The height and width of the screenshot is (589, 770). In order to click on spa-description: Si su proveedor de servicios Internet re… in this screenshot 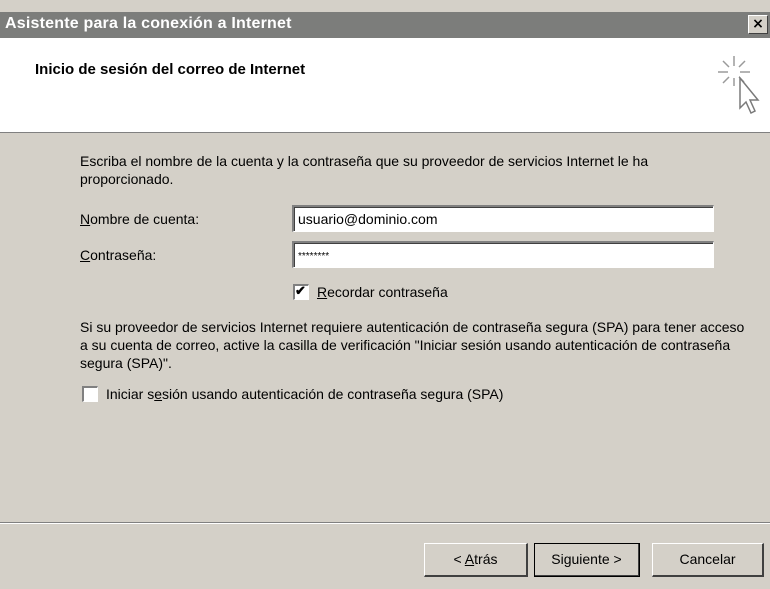, I will do `click(412, 345)`.